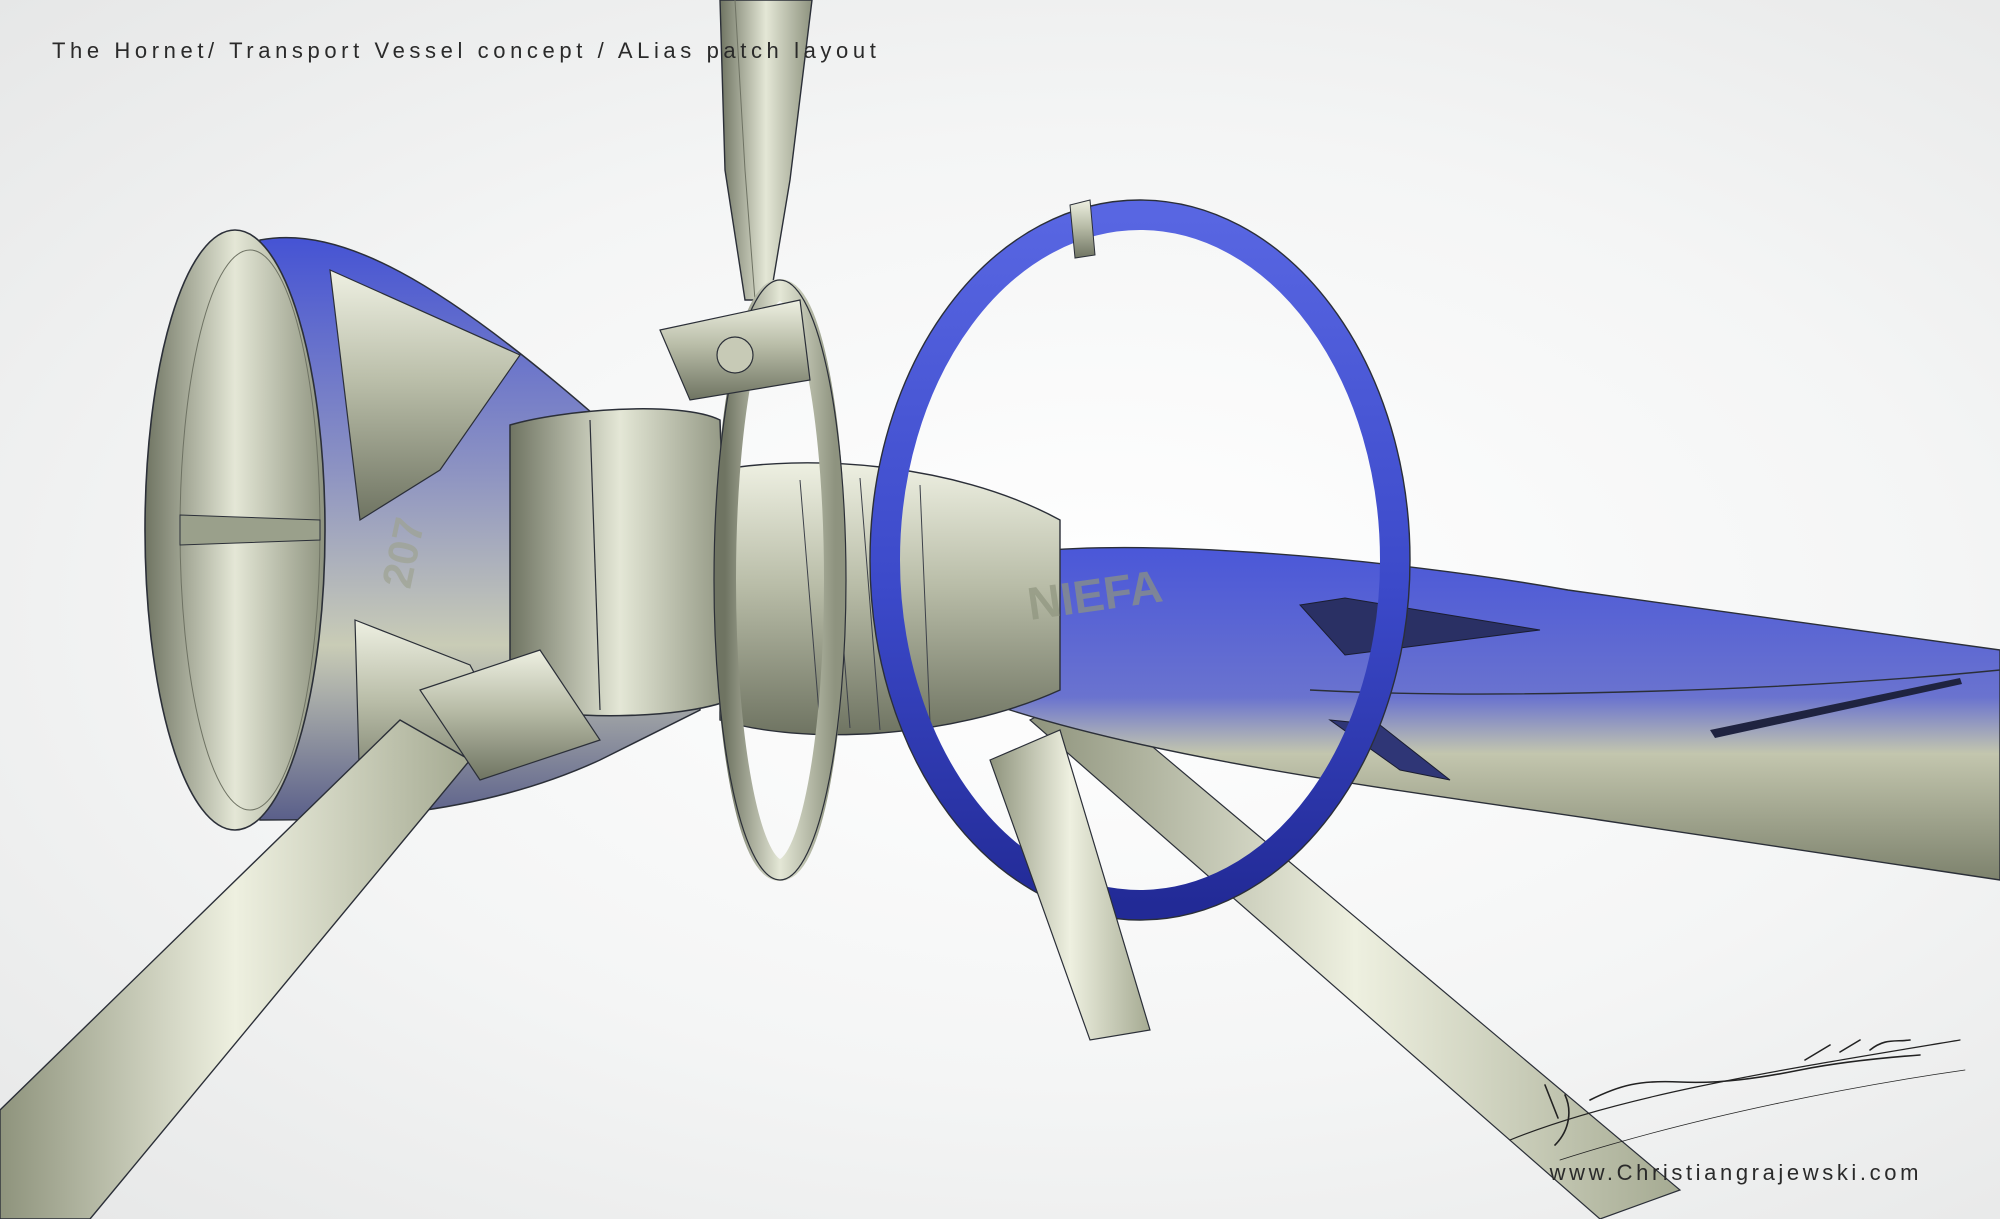 The width and height of the screenshot is (2000, 1219). What do you see at coordinates (1735, 1172) in the screenshot?
I see `website-url: www.Christiangrajewski.com` at bounding box center [1735, 1172].